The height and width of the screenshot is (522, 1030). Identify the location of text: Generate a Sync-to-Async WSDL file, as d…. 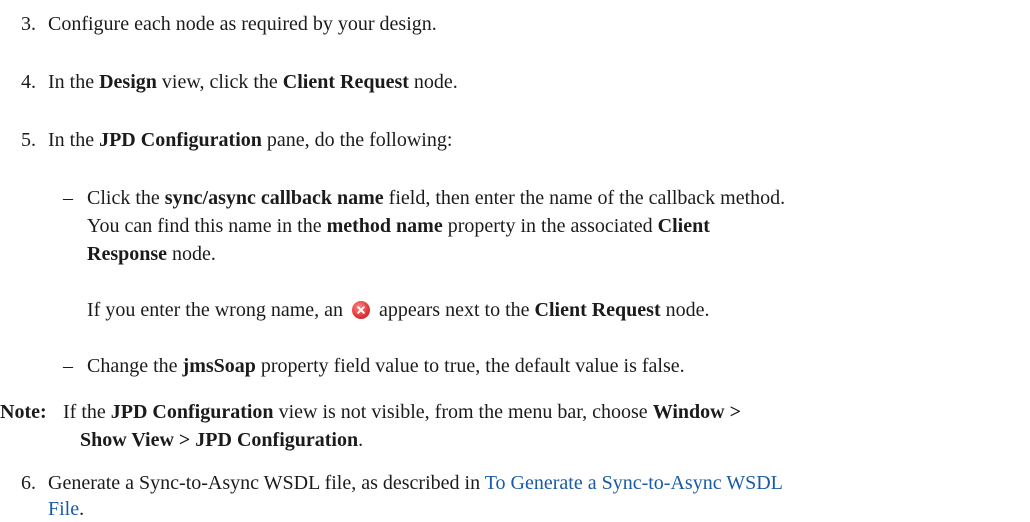
(266, 483).